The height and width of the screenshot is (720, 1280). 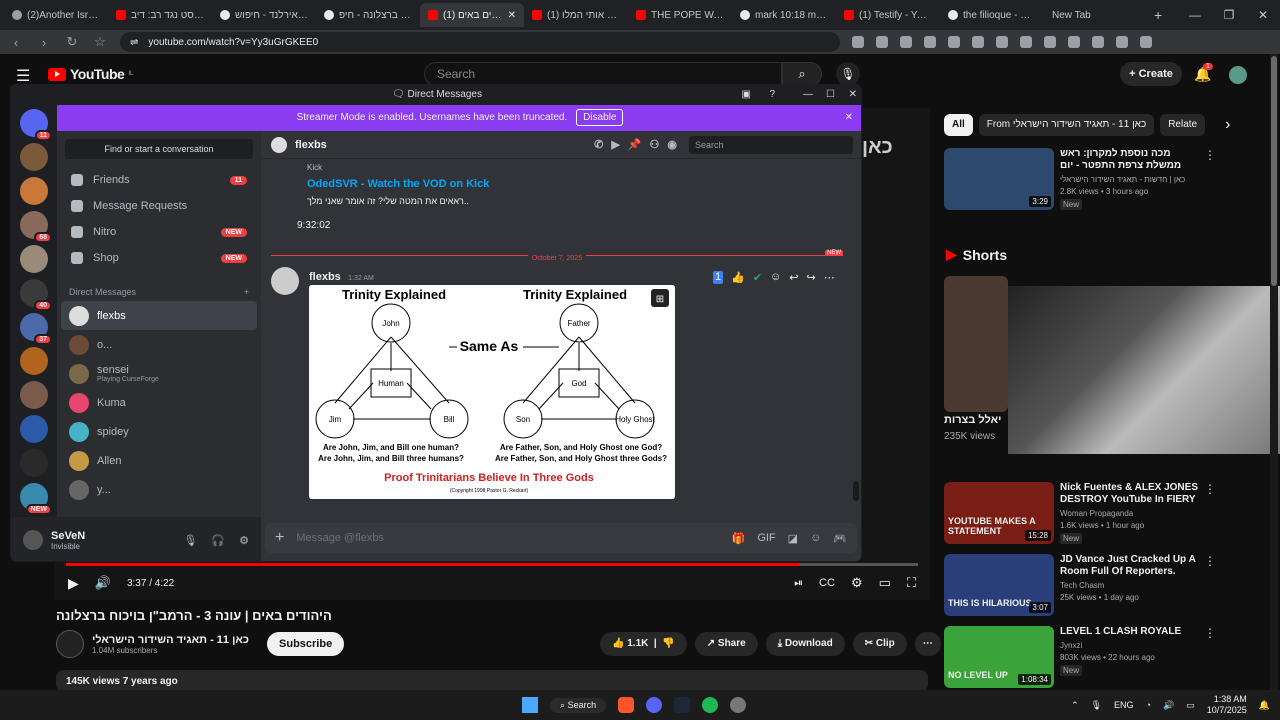 I want to click on bookmark-icon: ☆, so click(x=100, y=42).